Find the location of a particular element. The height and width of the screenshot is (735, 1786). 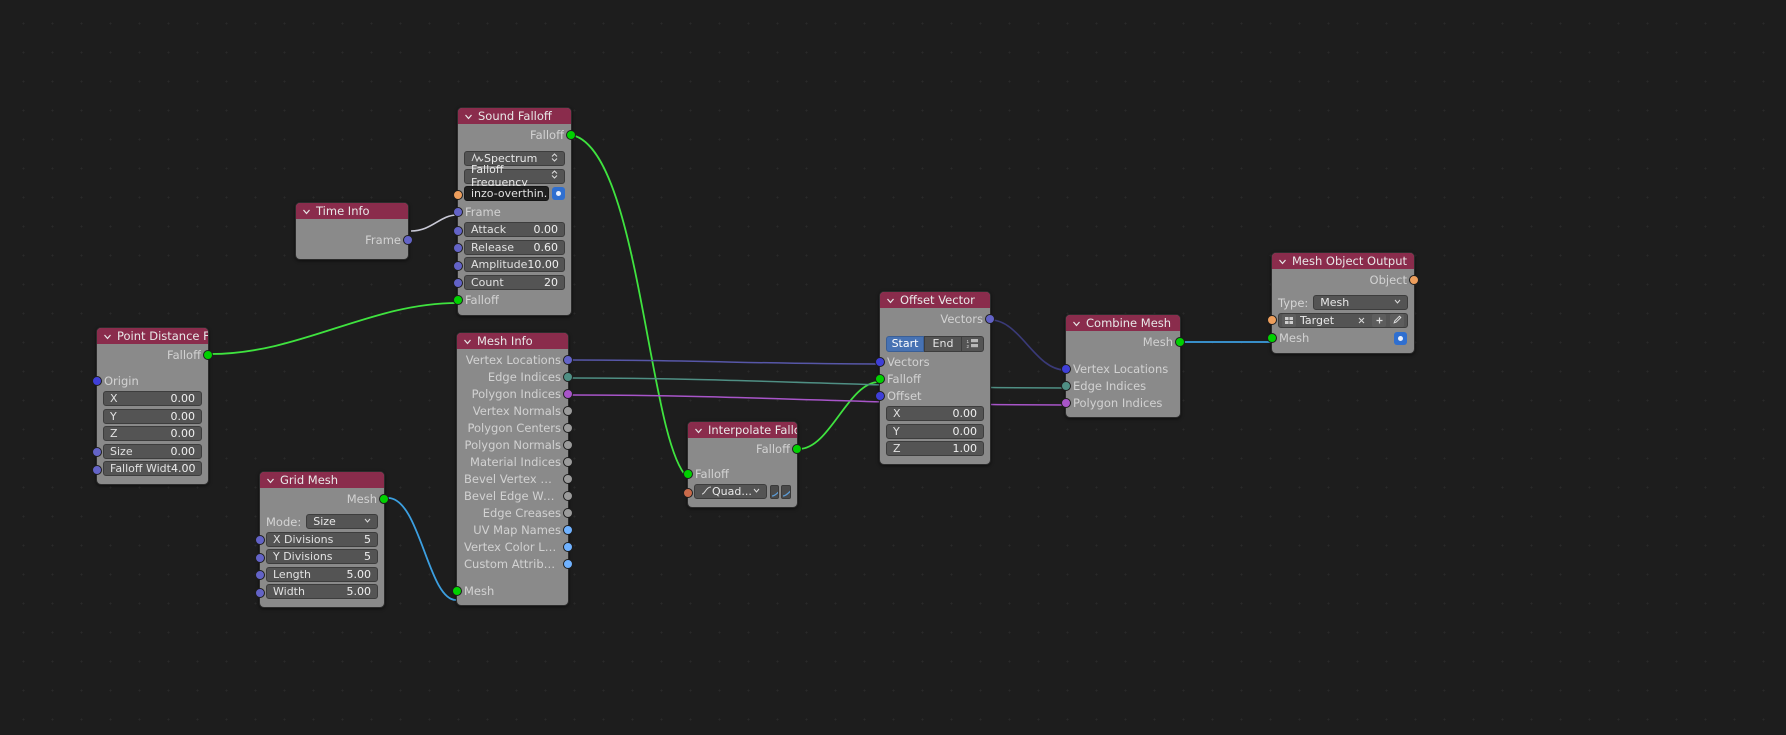

socket-edge-indices-out is located at coordinates (568, 376).